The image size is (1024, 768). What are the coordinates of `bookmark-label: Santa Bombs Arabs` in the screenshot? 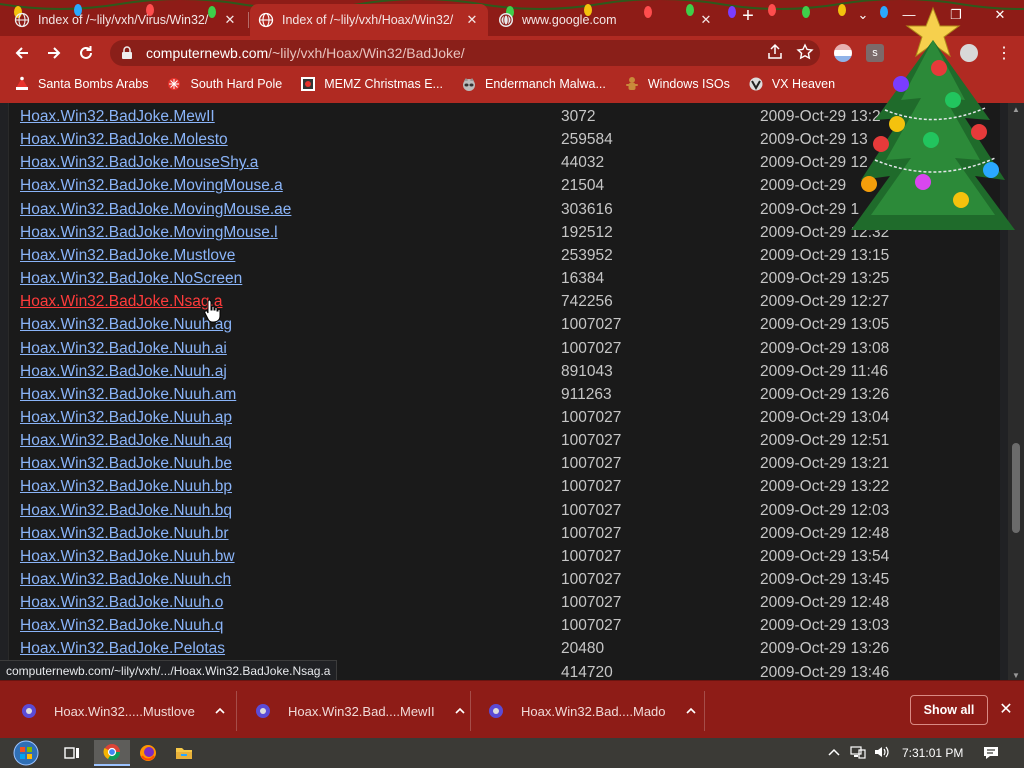 It's located at (93, 84).